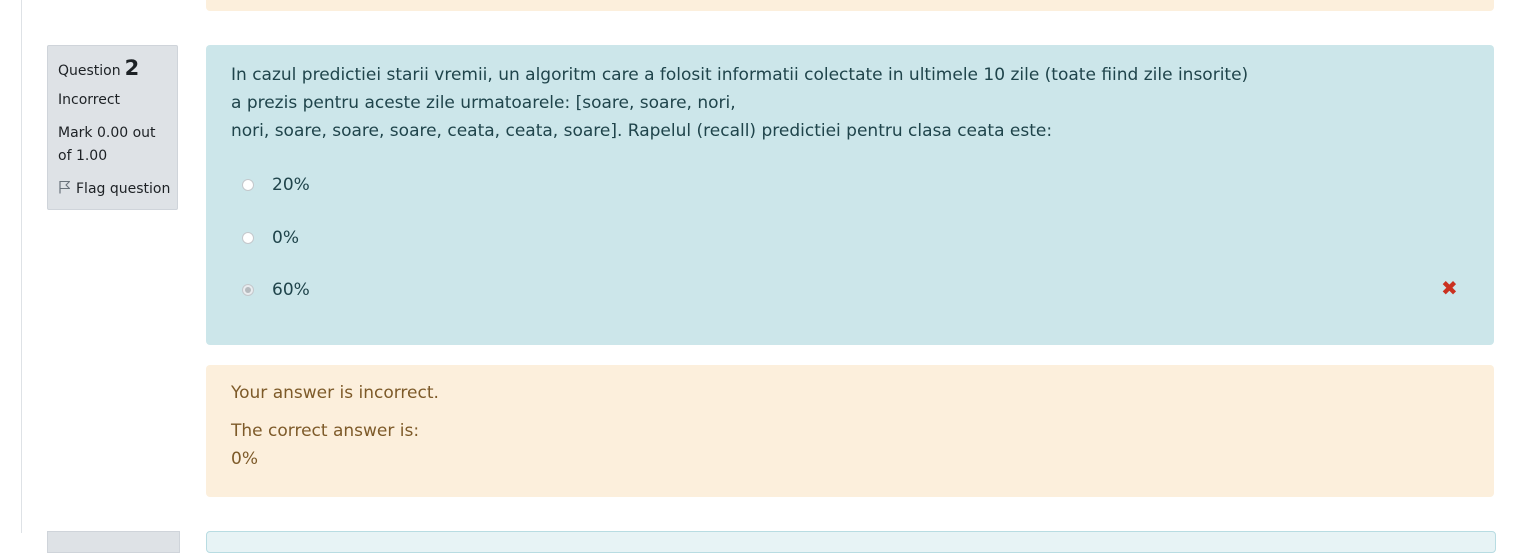 The width and height of the screenshot is (1523, 553). Describe the element at coordinates (325, 431) in the screenshot. I see `right-answer-label: The correct answer is:` at that location.